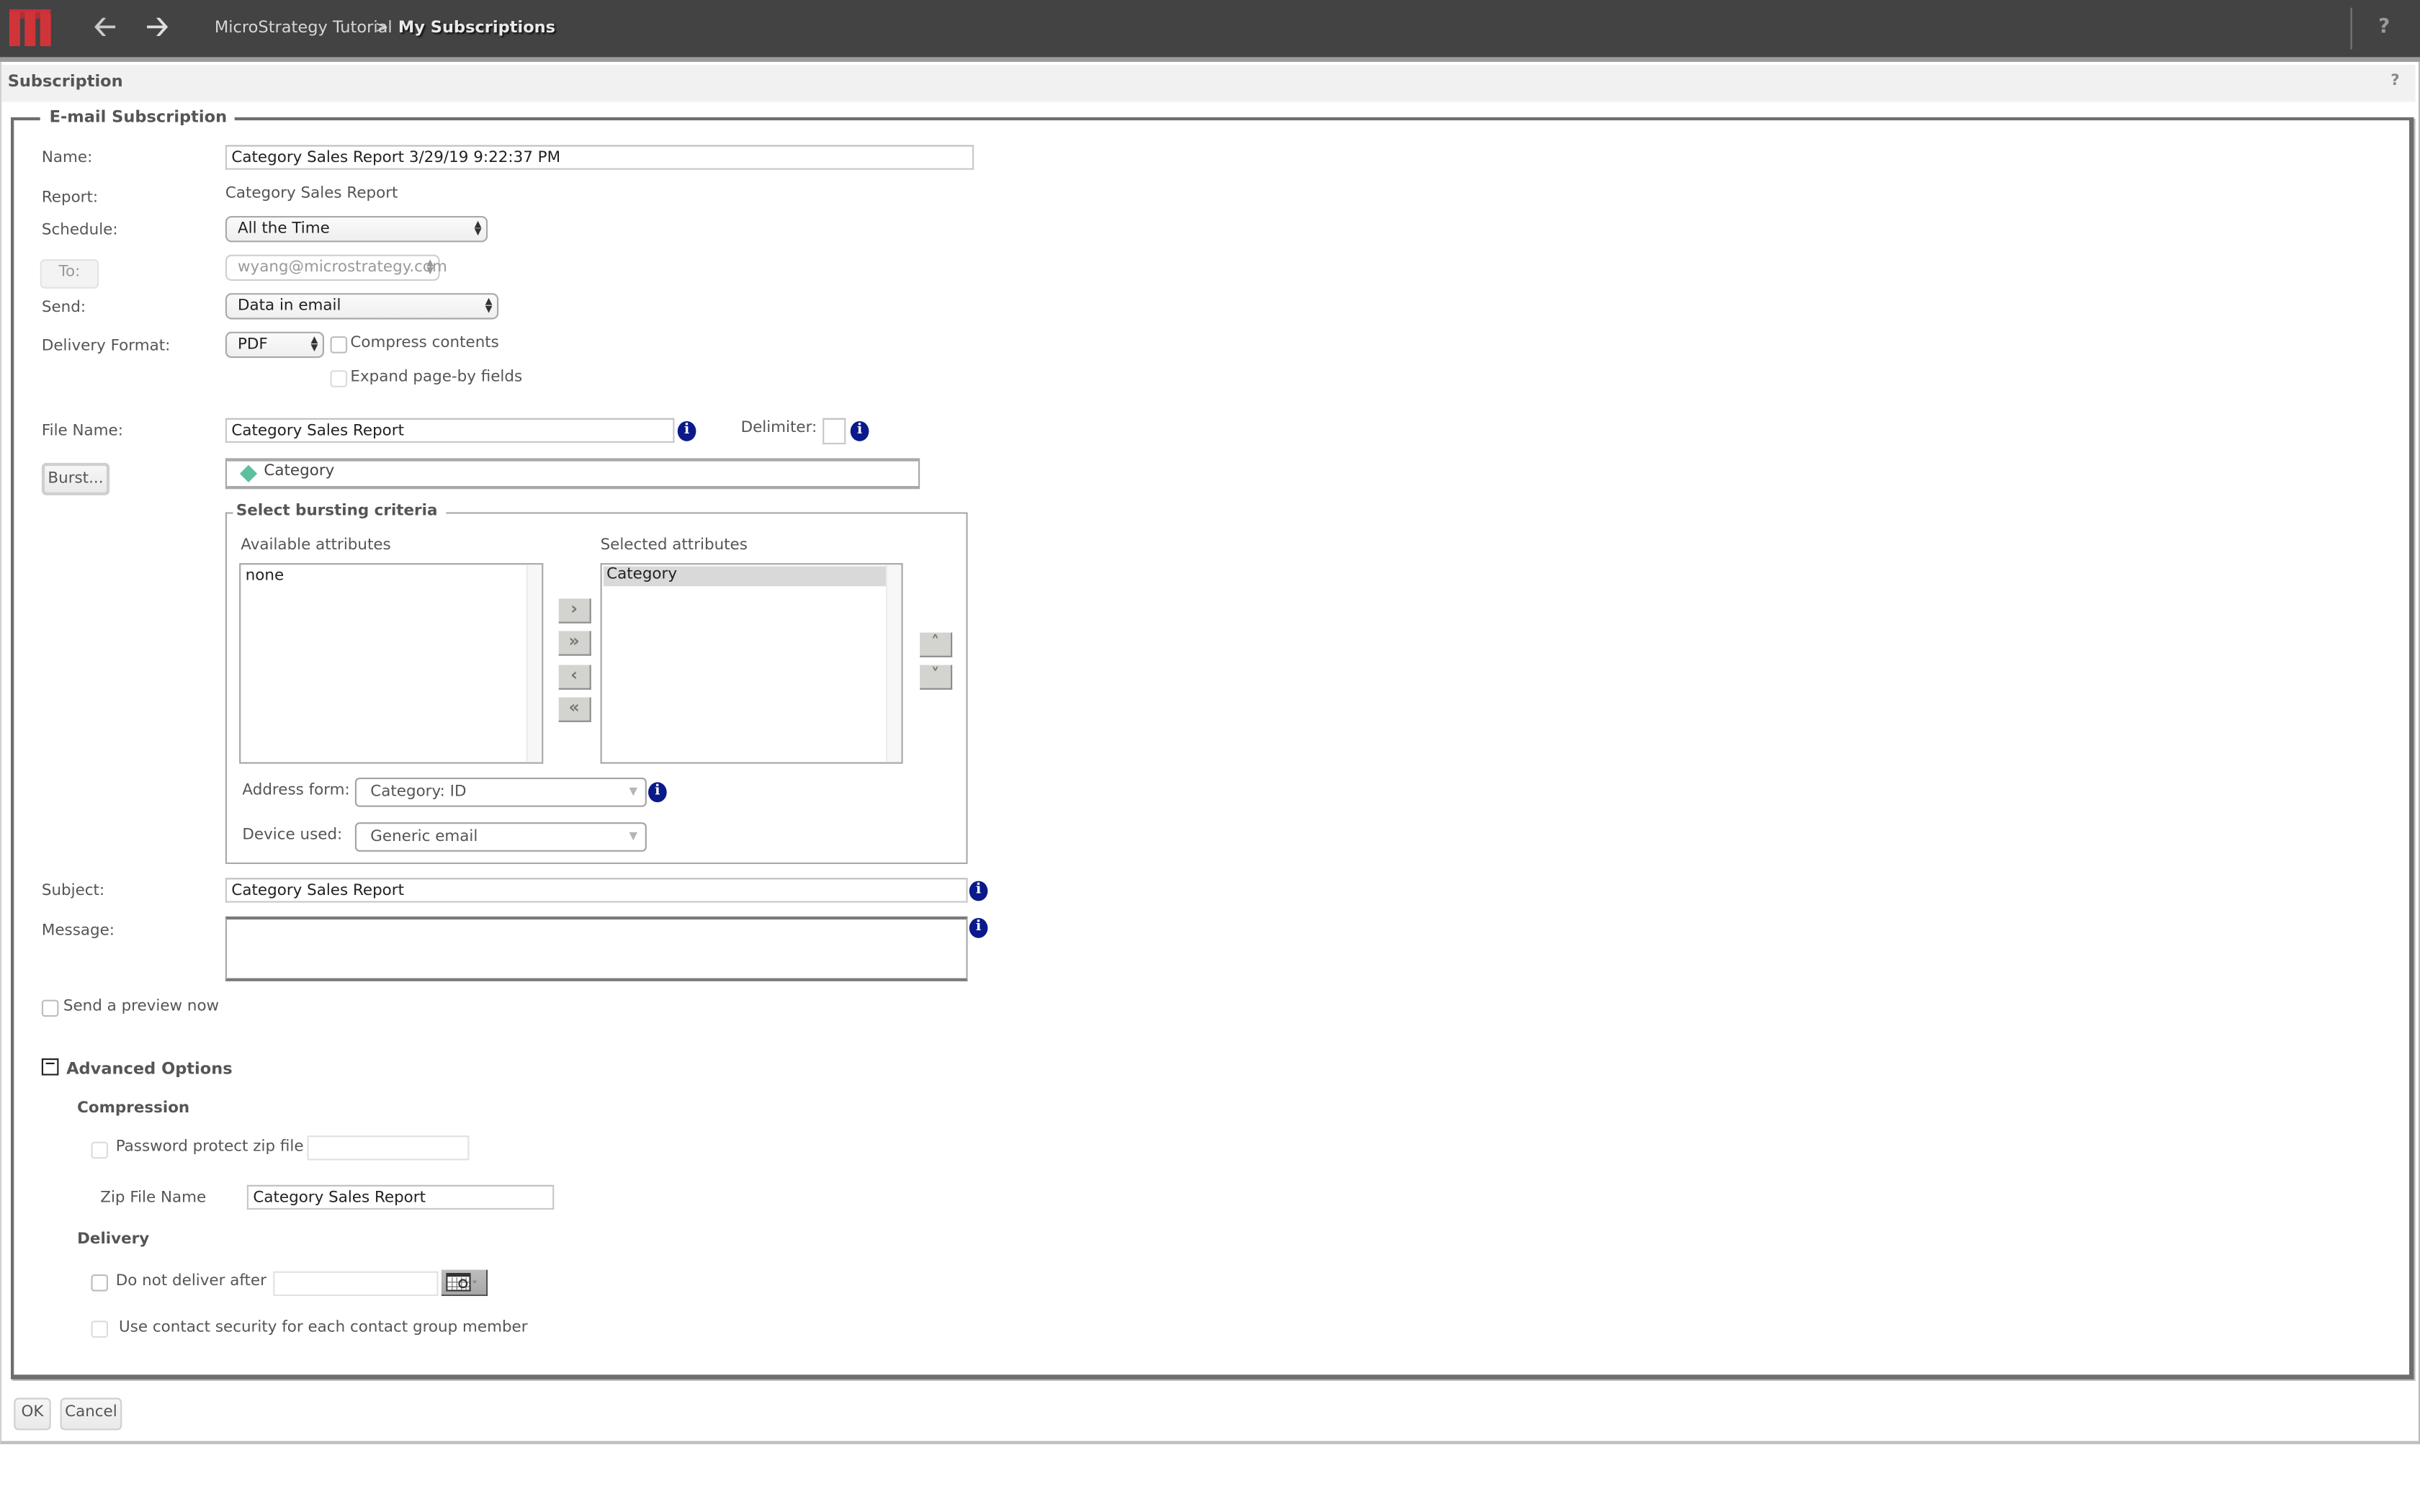 This screenshot has height=1512, width=2420. What do you see at coordinates (113, 1239) in the screenshot?
I see `delivery-title: Delivery` at bounding box center [113, 1239].